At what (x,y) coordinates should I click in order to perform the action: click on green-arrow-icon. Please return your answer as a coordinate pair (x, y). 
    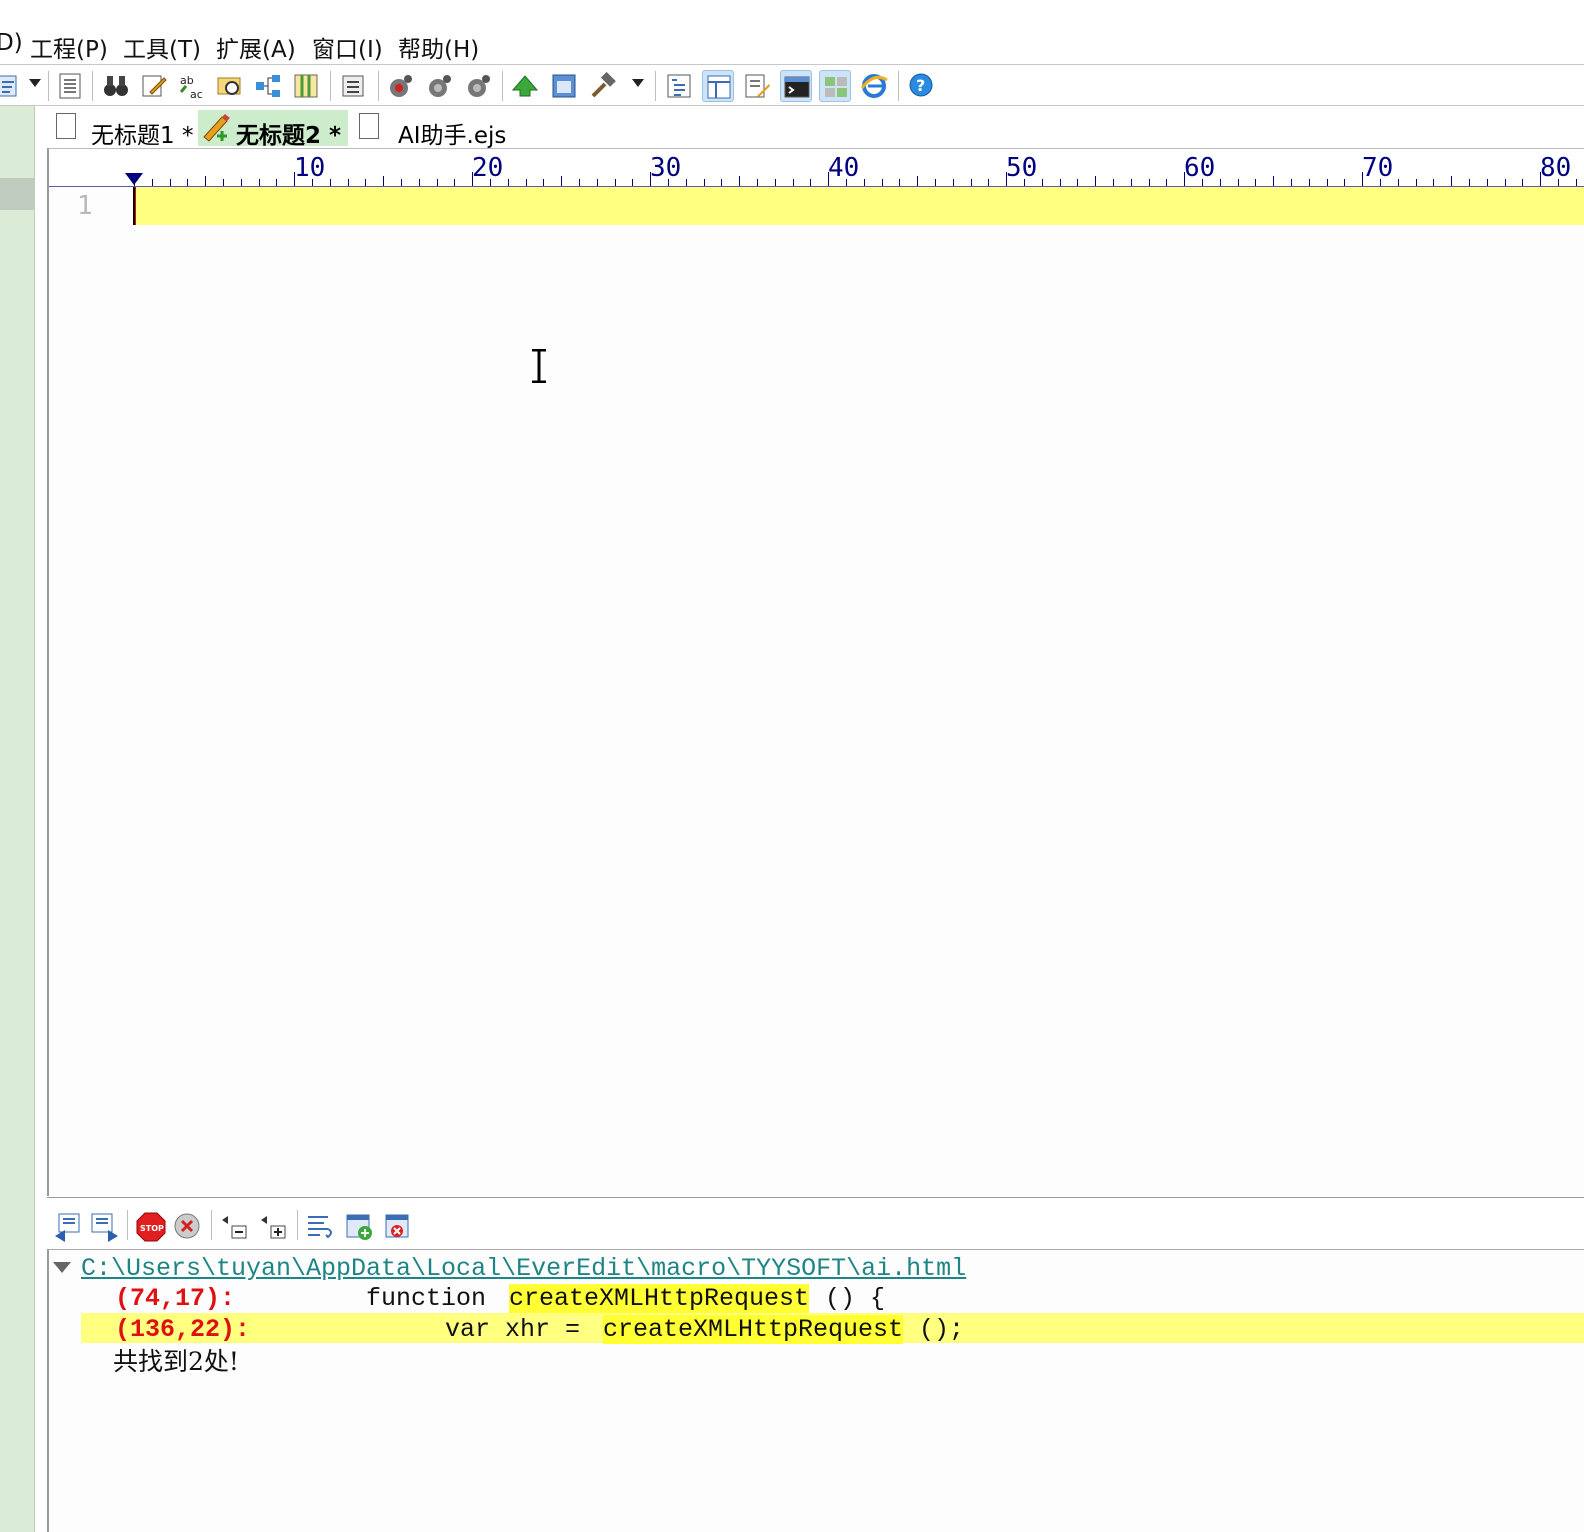
    Looking at the image, I should click on (525, 86).